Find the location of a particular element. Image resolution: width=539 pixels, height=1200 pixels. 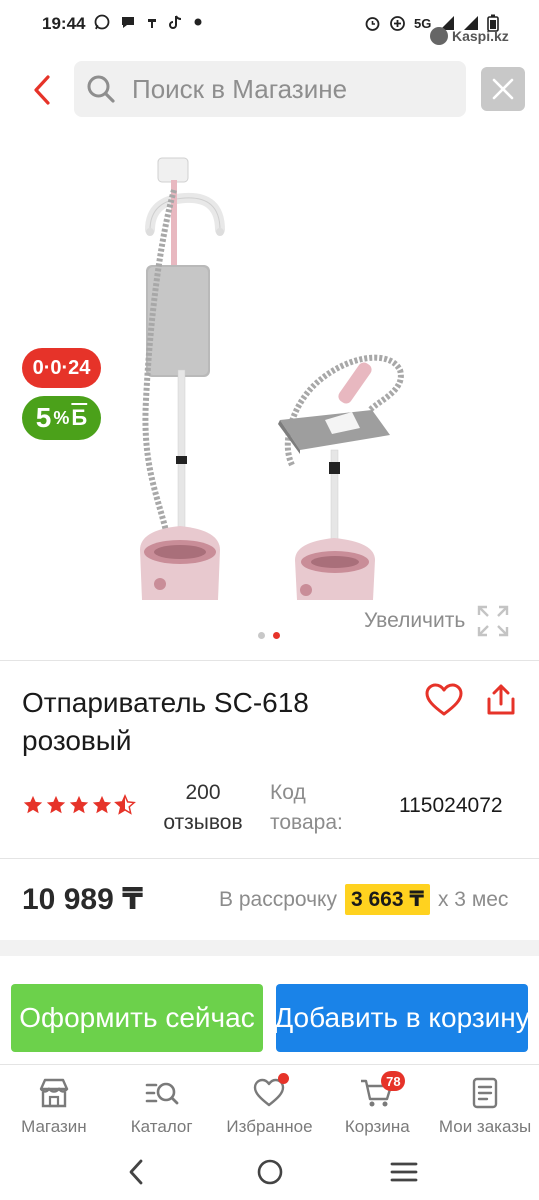

system-home-icon is located at coordinates (270, 1172).